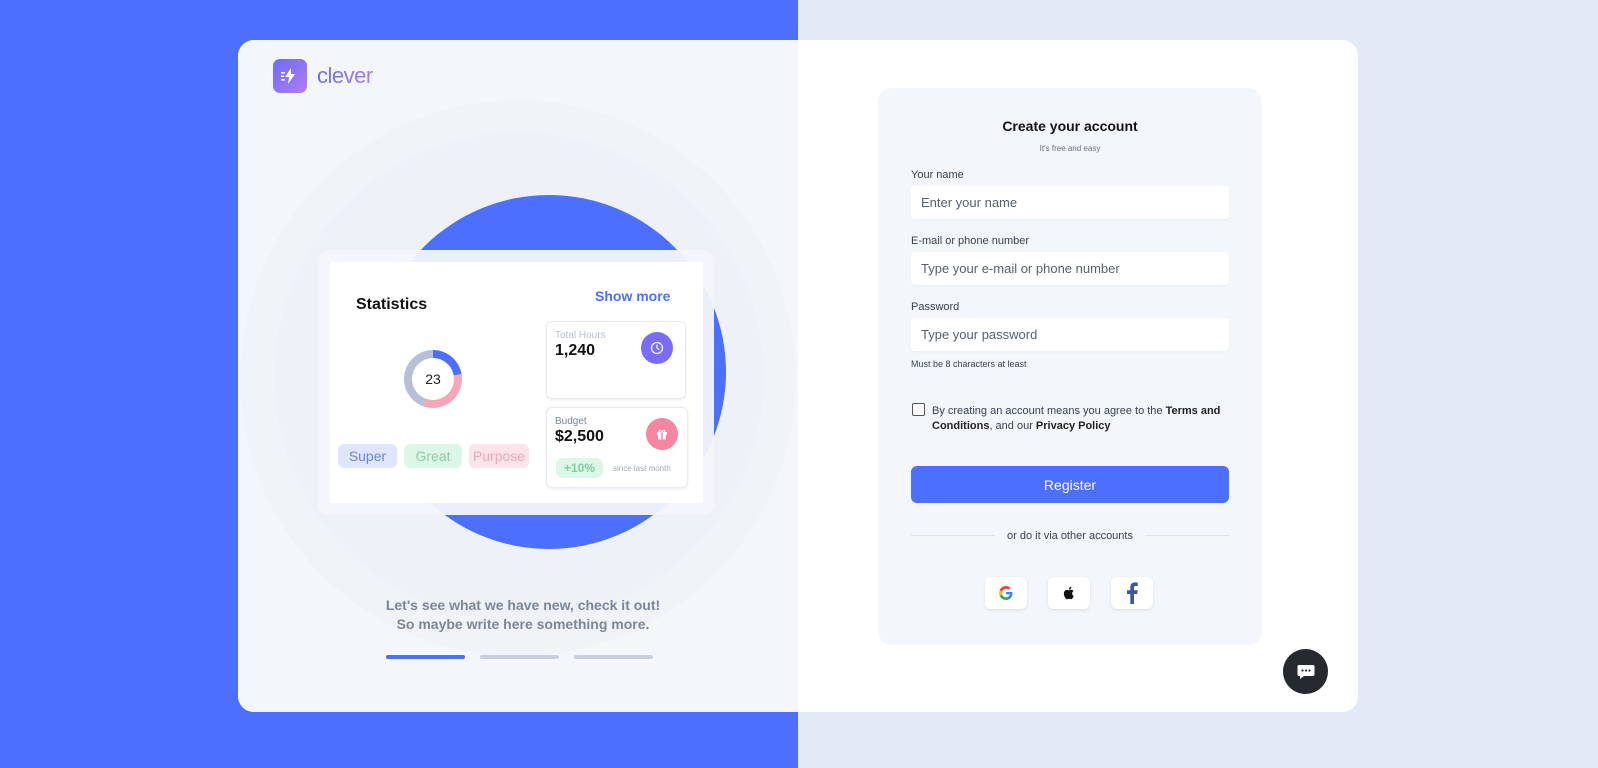  Describe the element at coordinates (345, 75) in the screenshot. I see `brand-name: clever` at that location.